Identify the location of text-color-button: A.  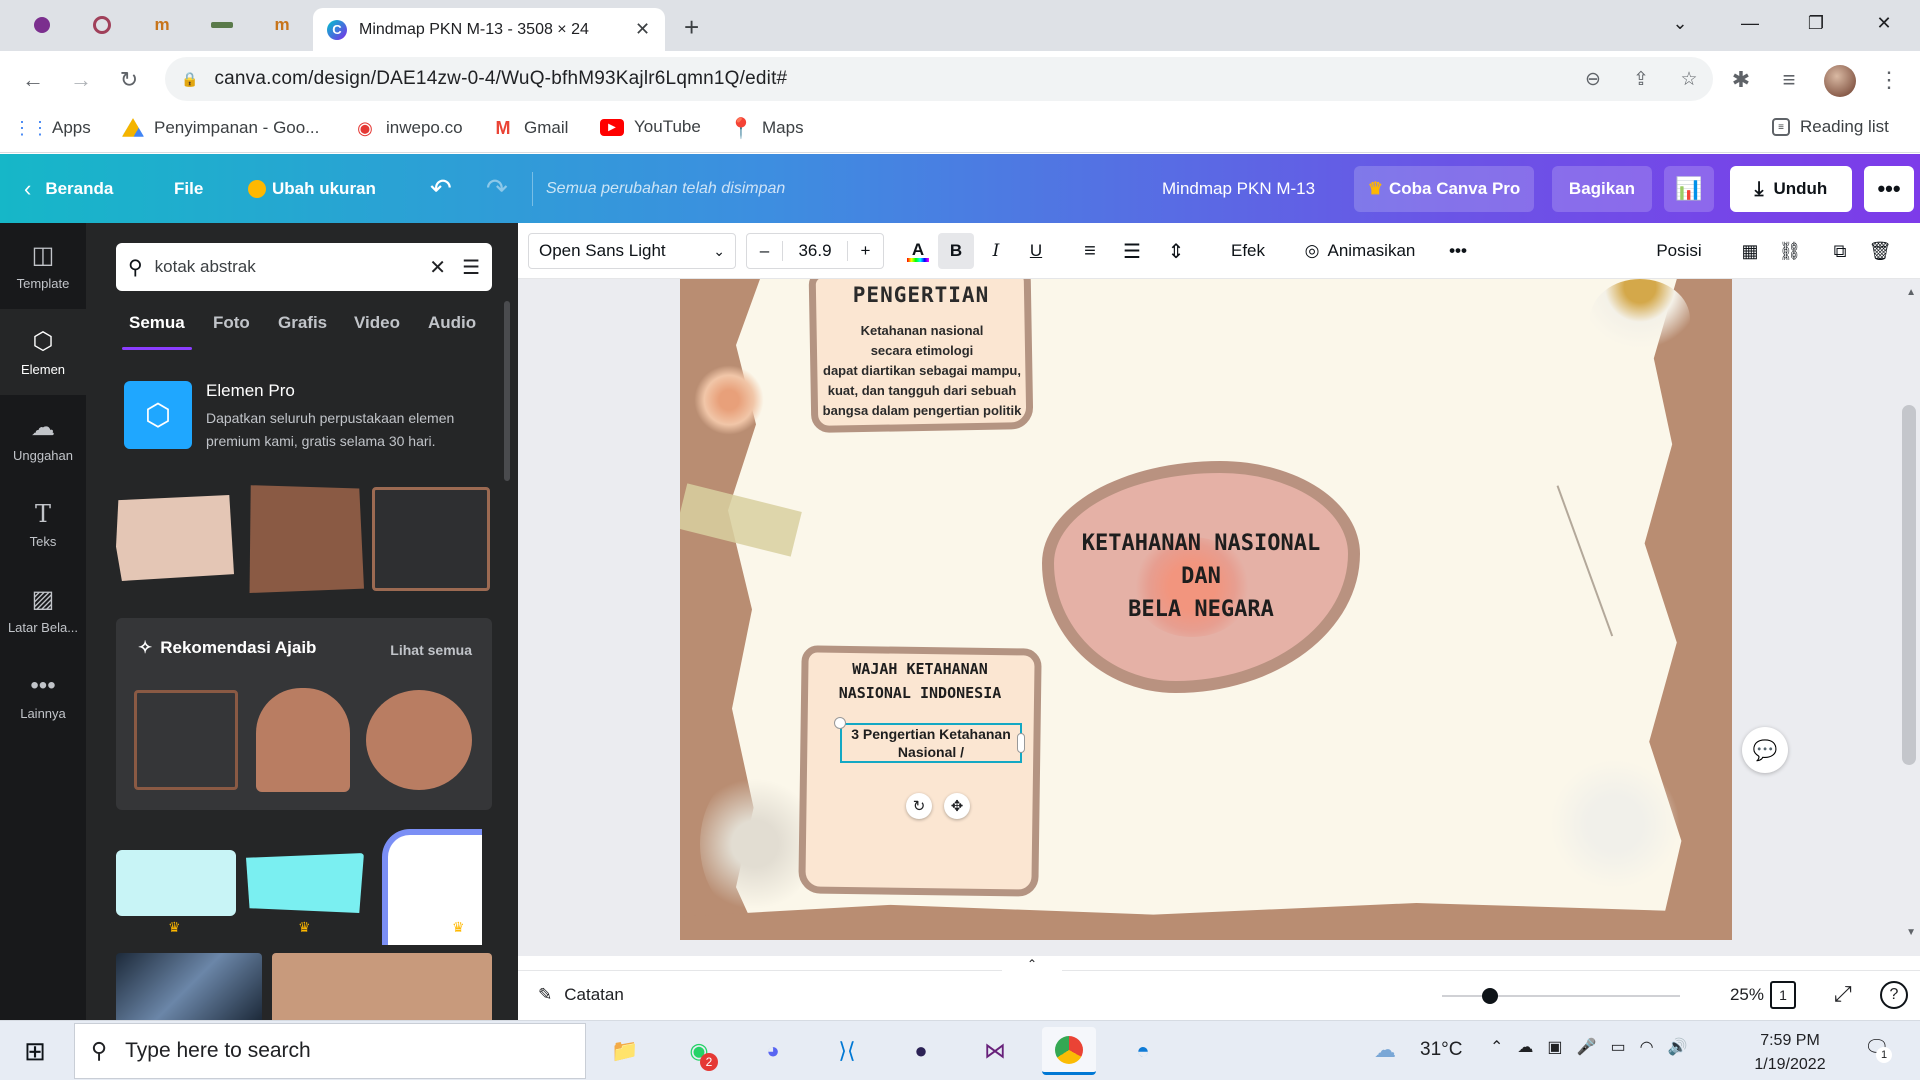
(918, 251).